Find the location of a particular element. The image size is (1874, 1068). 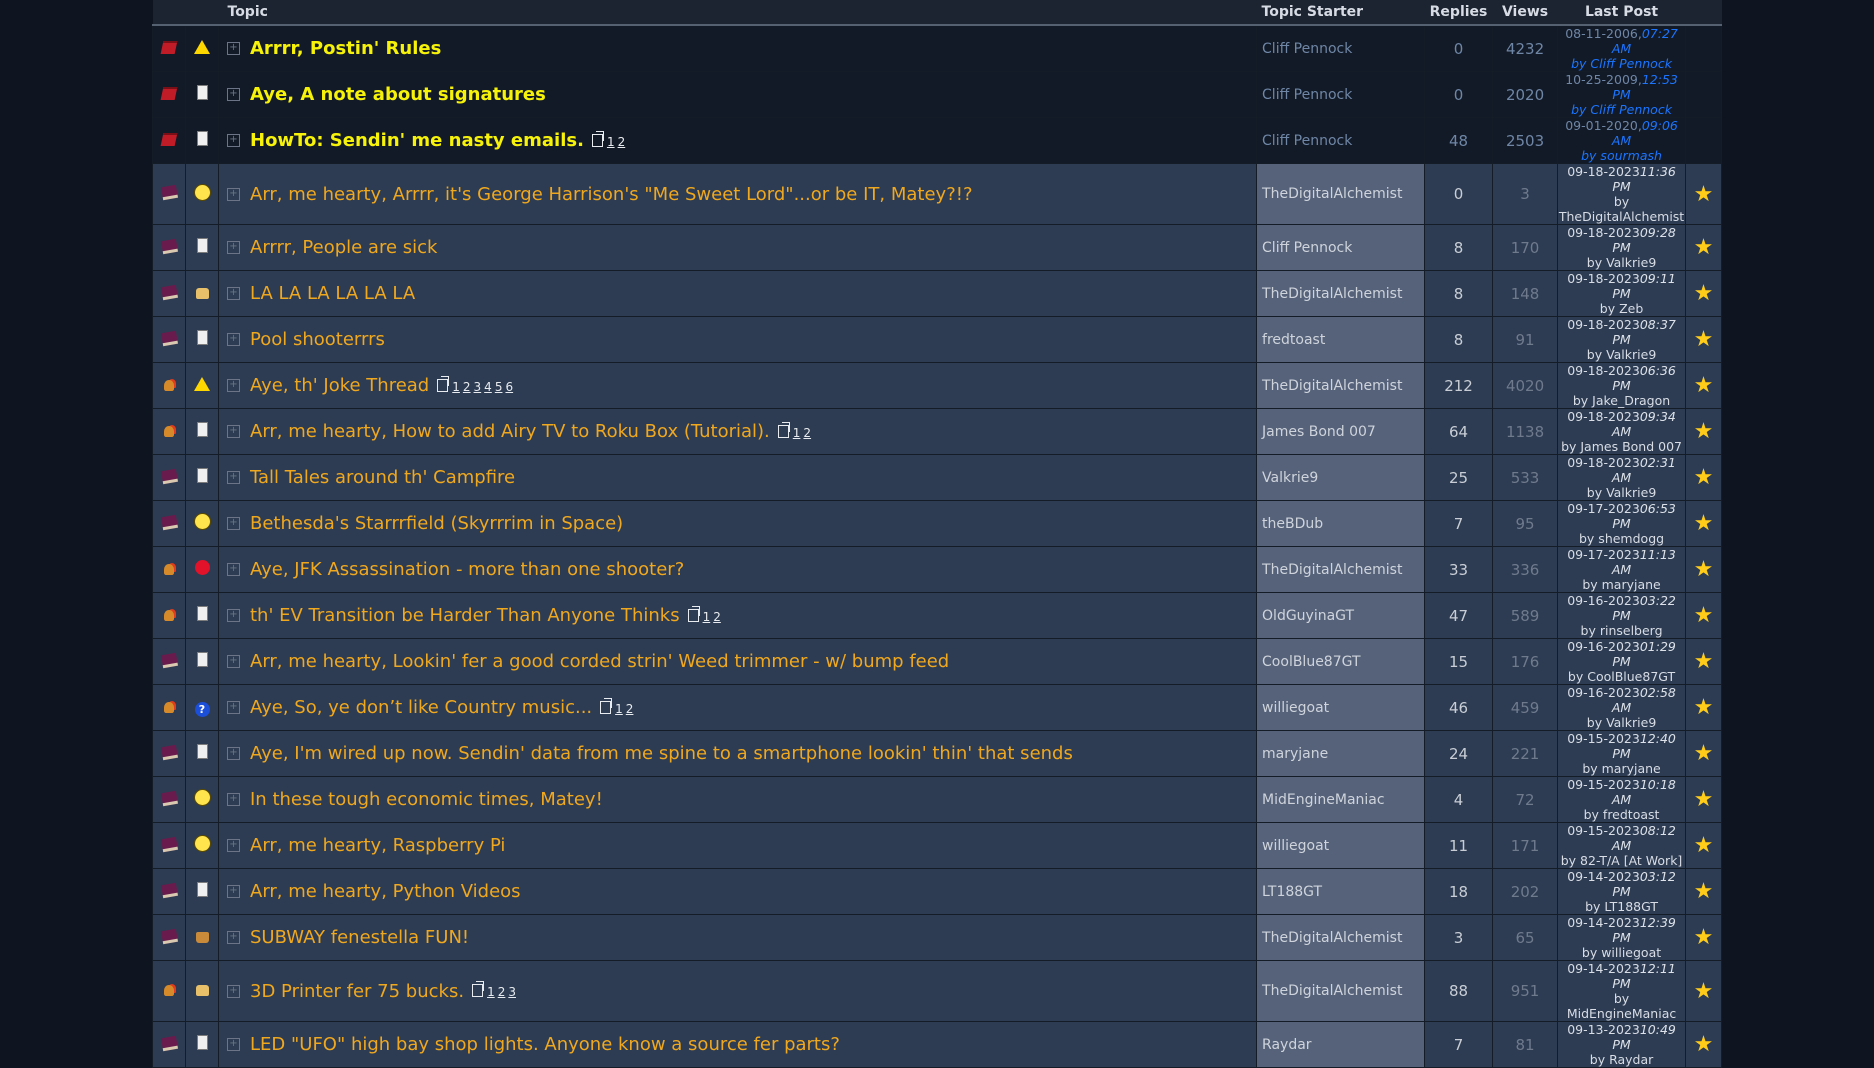

header-replies: Replies is located at coordinates (1458, 13).